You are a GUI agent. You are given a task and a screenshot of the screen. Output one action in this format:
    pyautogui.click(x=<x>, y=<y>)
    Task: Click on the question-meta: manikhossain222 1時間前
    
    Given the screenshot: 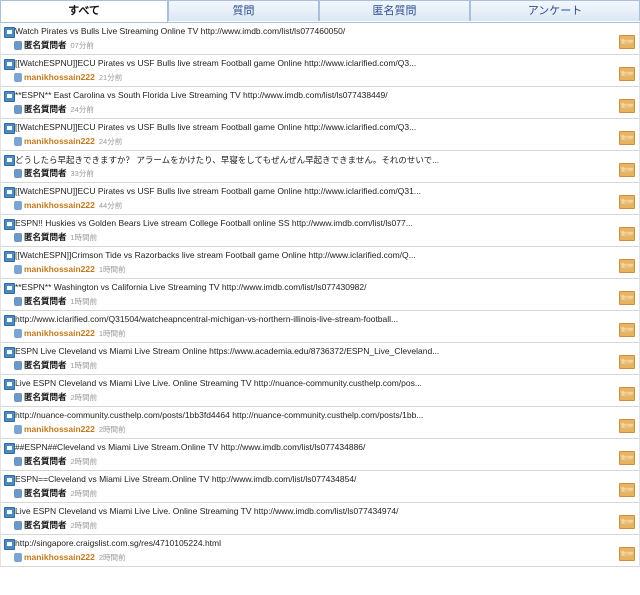 What is the action you would take?
    pyautogui.click(x=70, y=333)
    